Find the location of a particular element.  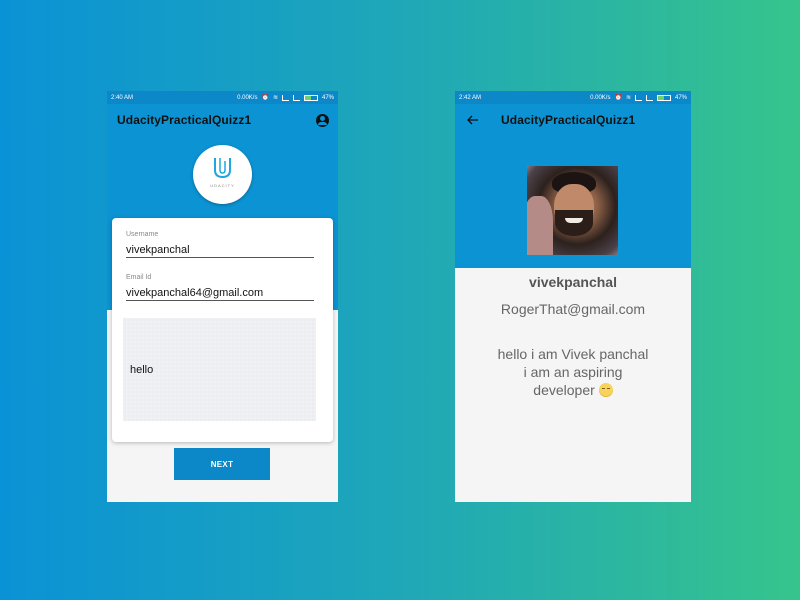

account-circle-icon is located at coordinates (322, 120).